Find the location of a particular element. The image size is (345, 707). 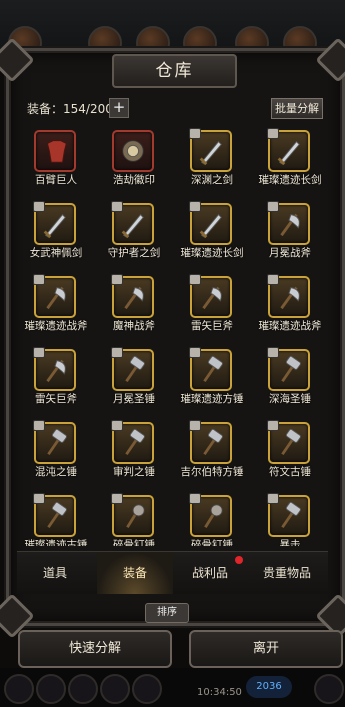

item-name: 璀璨遗迹古锤 is located at coordinates (56, 542).